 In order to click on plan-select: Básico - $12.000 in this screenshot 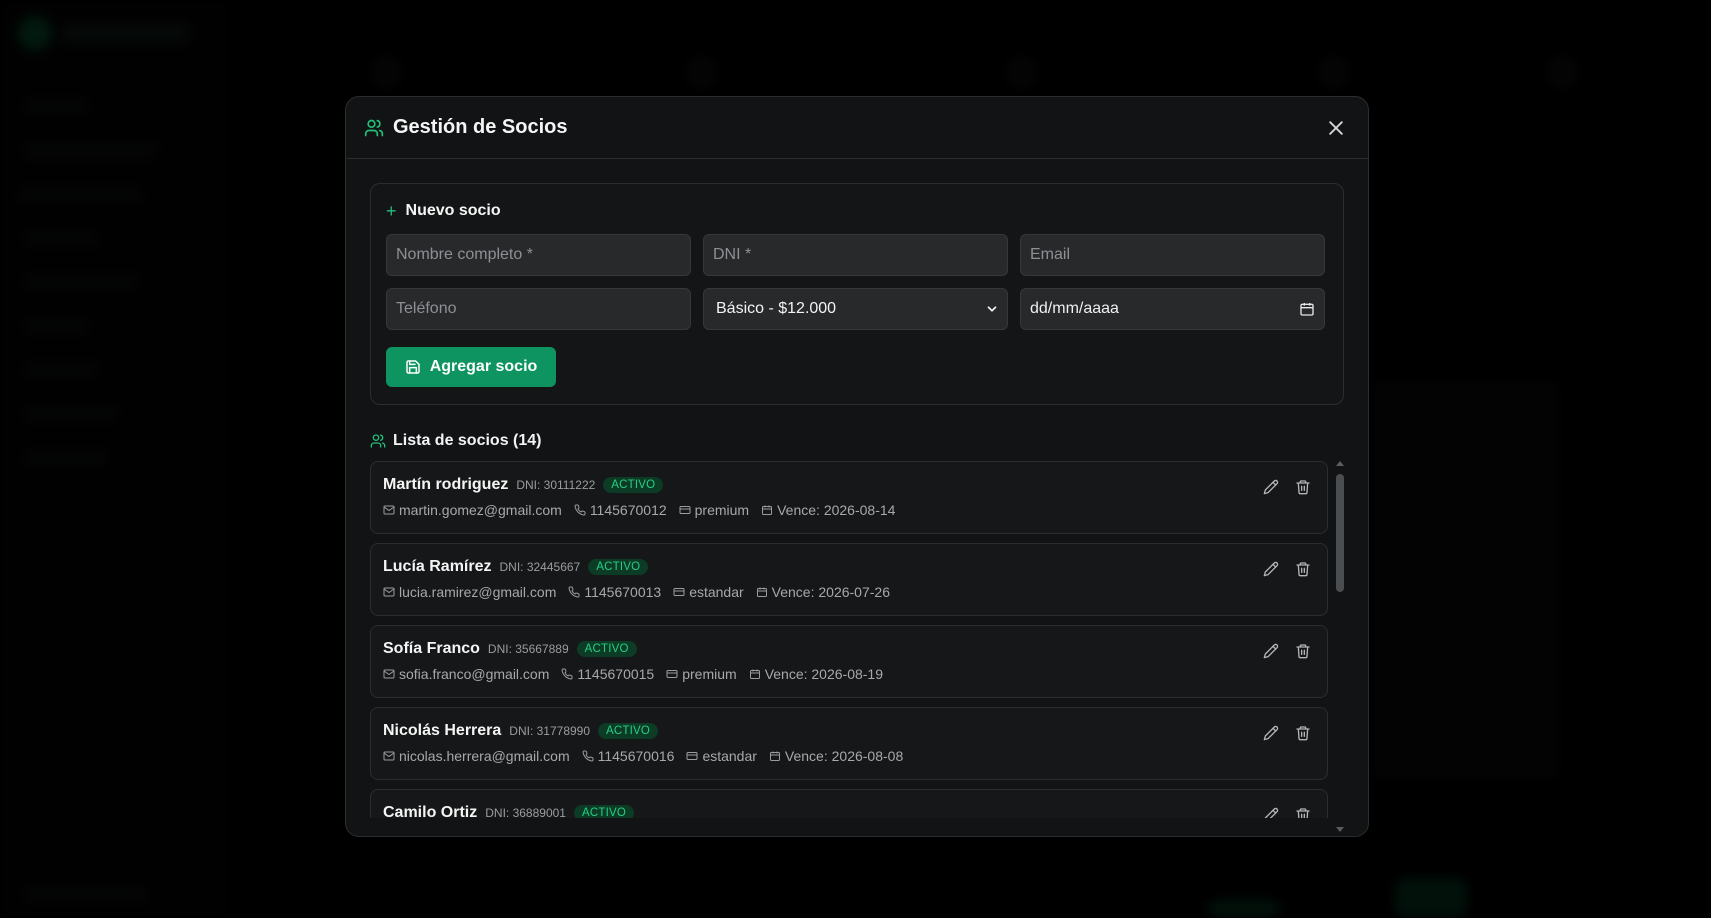, I will do `click(855, 309)`.